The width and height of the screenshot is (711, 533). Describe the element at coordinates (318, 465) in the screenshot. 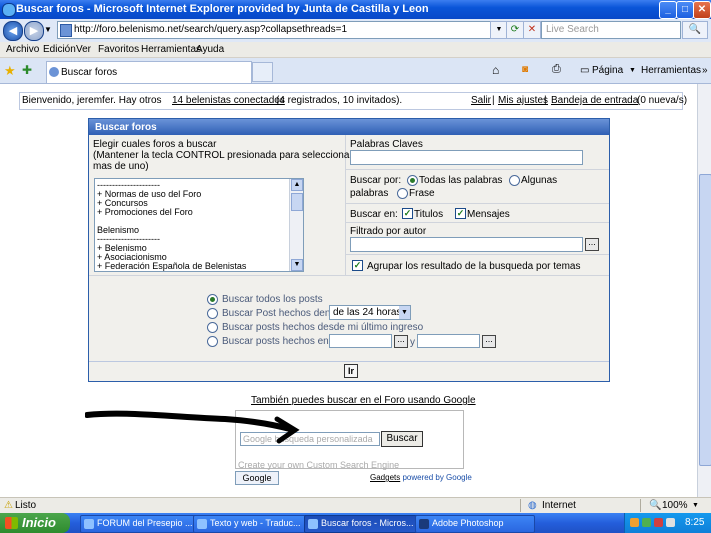

I see `custom-search-engine-link: Create your own Custom Search Engine` at that location.